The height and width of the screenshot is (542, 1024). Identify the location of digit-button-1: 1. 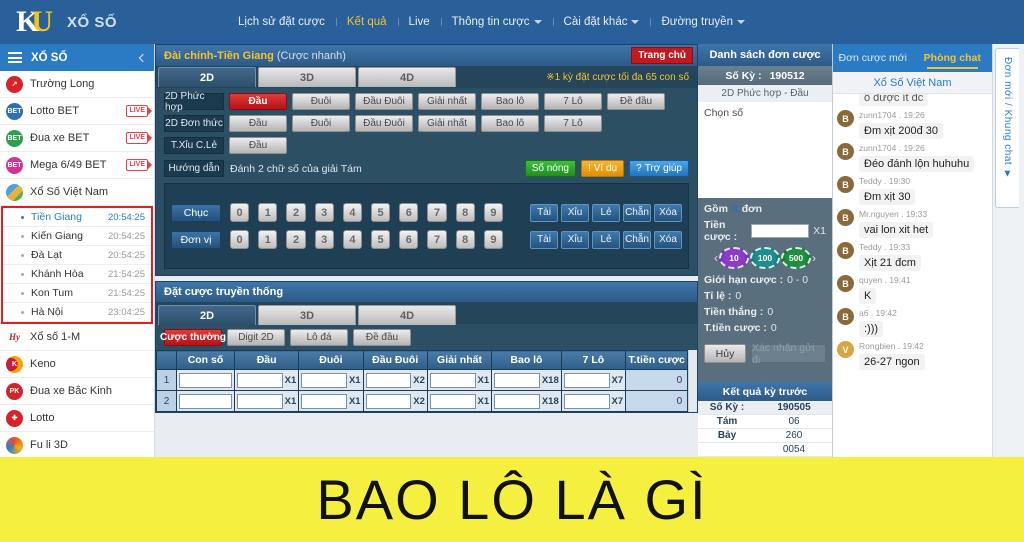
(268, 212).